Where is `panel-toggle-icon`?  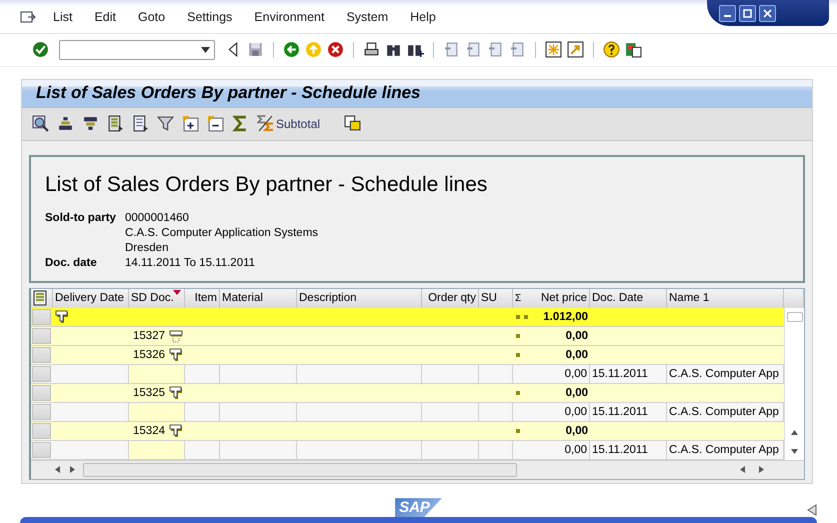
panel-toggle-icon is located at coordinates (812, 510).